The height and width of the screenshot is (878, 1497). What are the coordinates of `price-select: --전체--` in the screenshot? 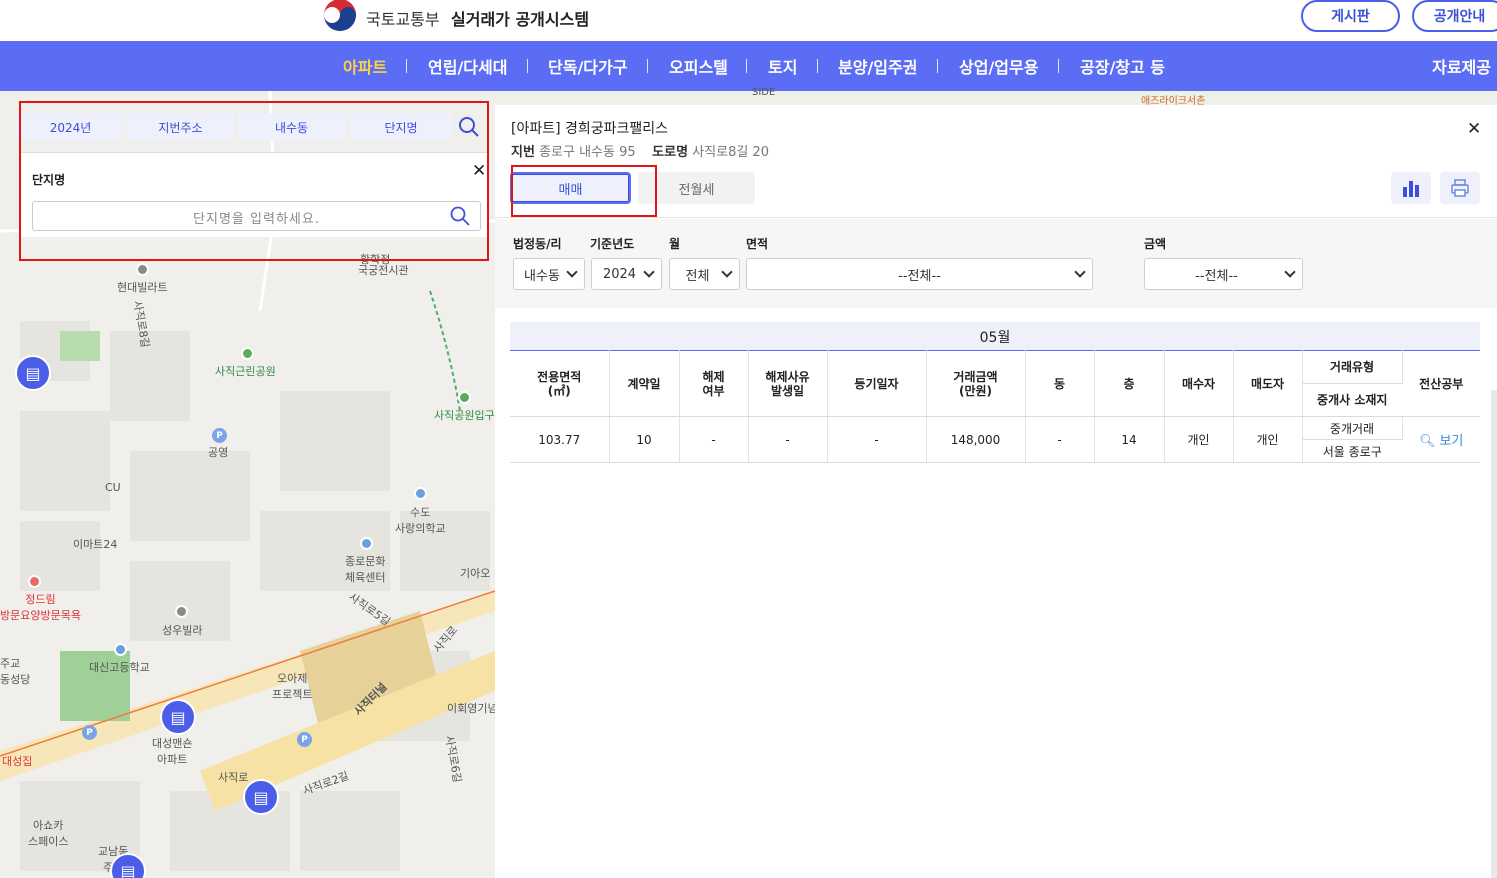 It's located at (1223, 274).